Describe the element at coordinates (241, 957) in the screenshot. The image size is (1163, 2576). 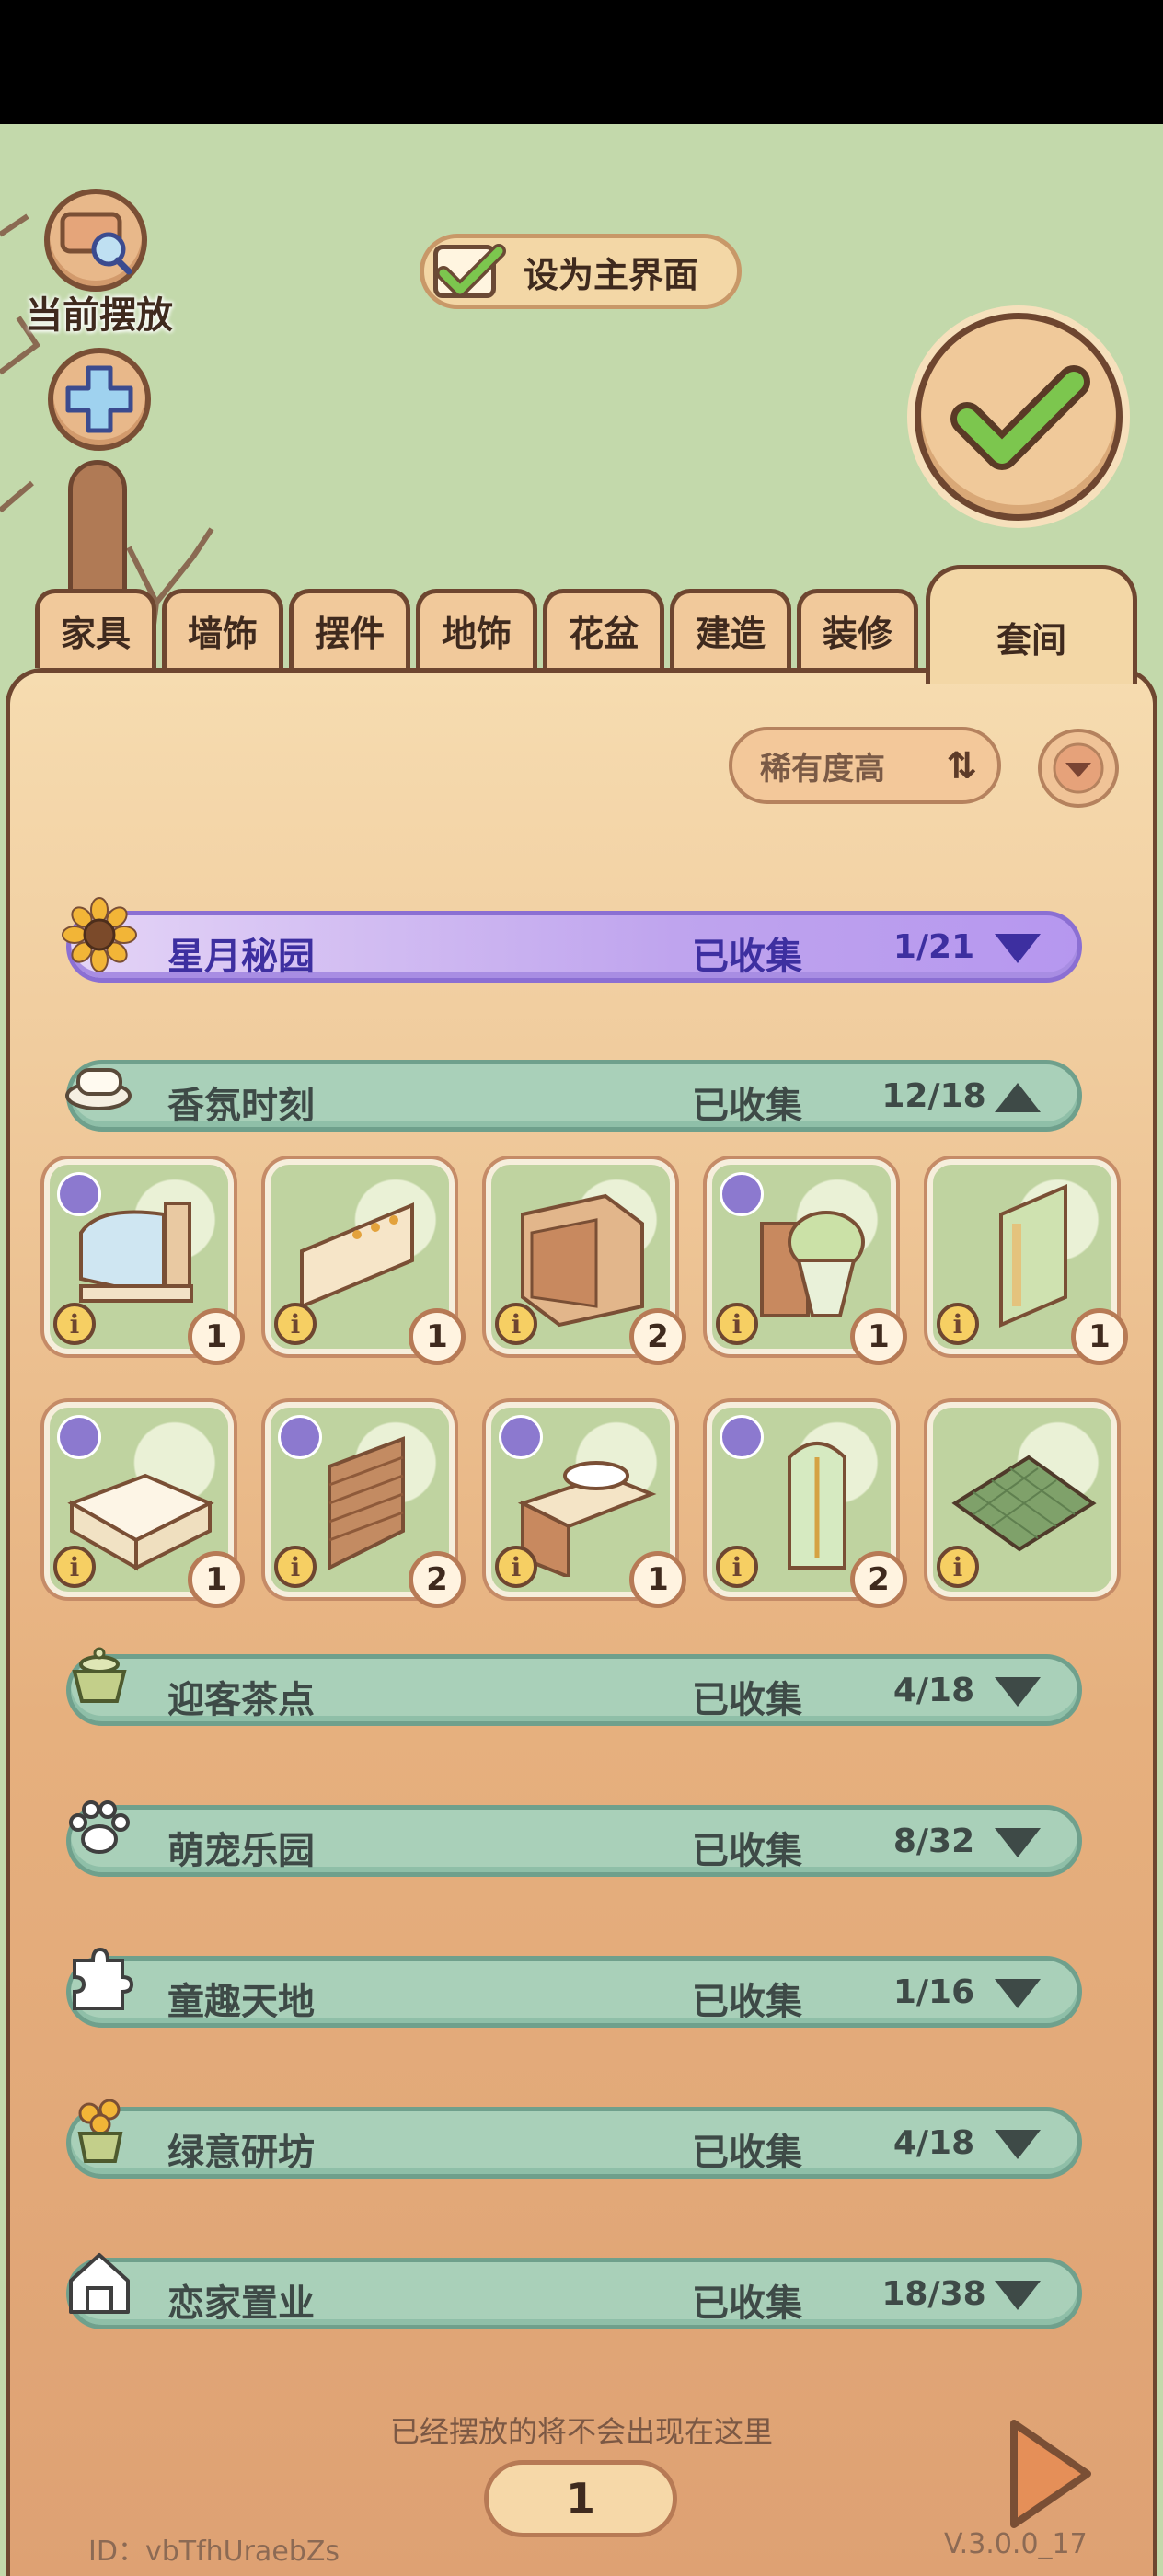
I see `set-name: 星月秘园` at that location.